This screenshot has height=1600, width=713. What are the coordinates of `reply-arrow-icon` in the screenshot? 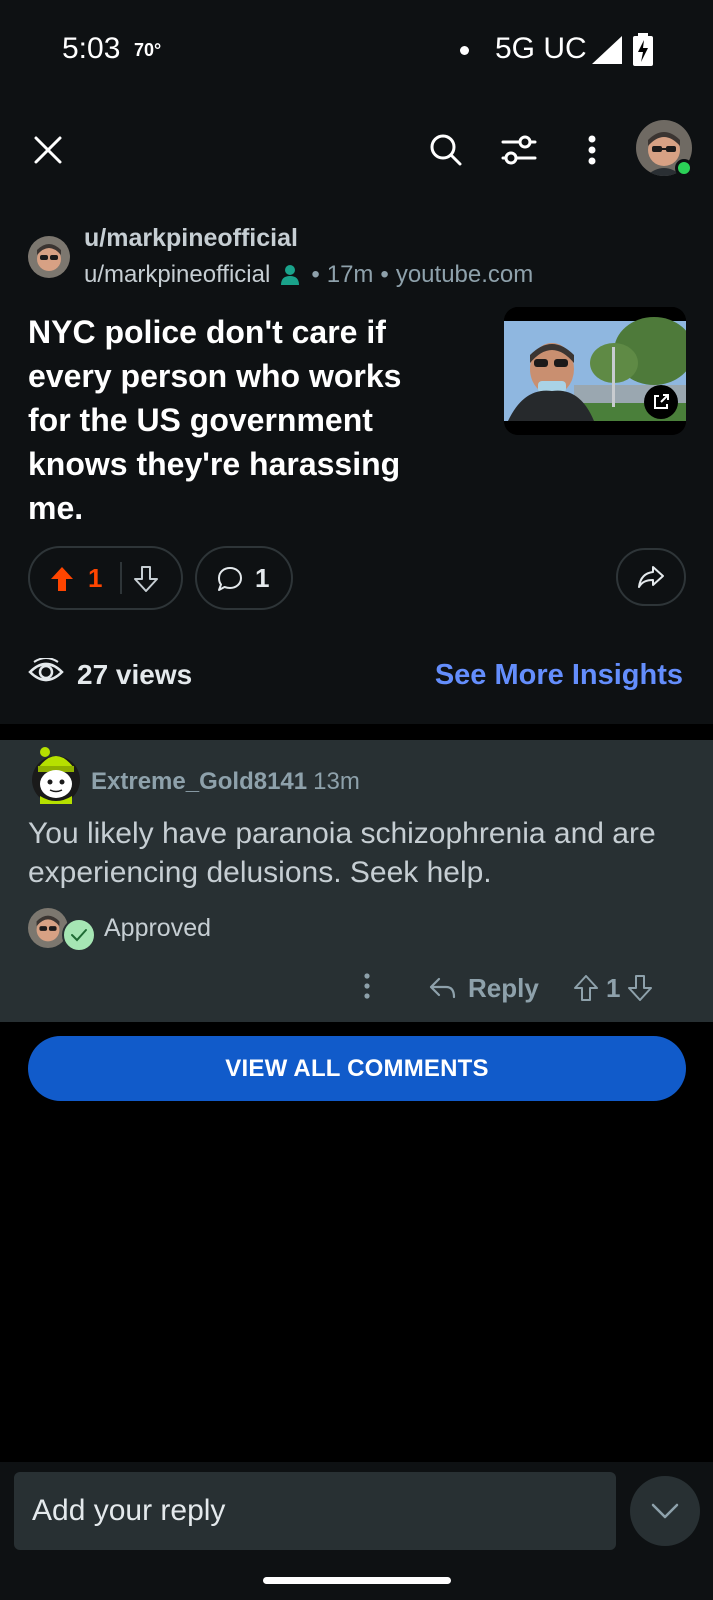 It's located at (442, 988).